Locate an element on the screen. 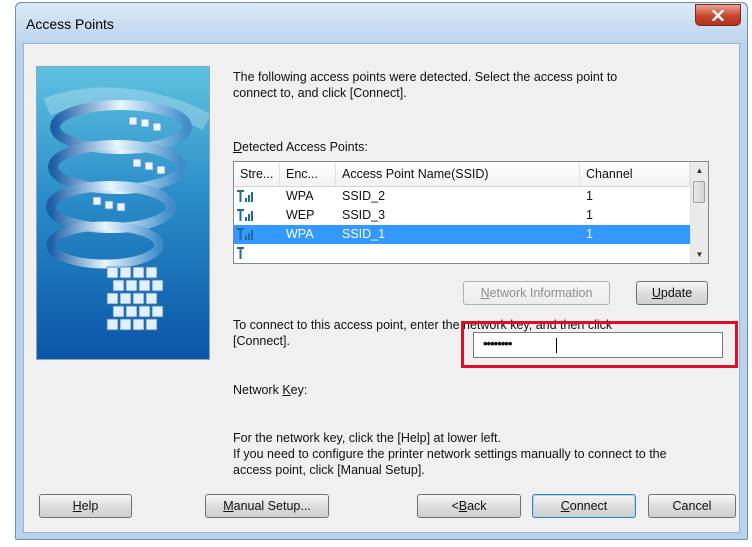  list-item: WEP SSID_3 1 is located at coordinates (462, 215).